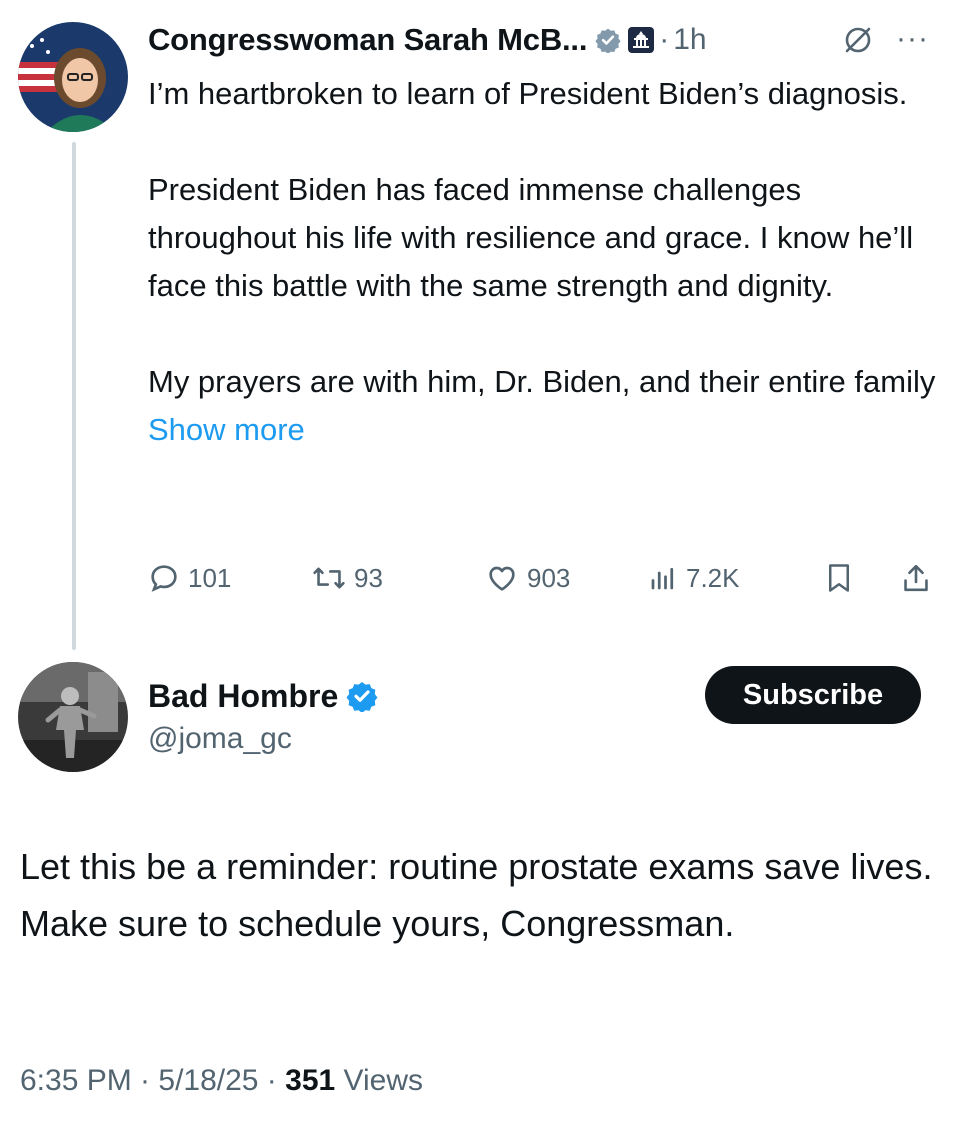 The image size is (964, 1123). What do you see at coordinates (713, 577) in the screenshot?
I see `views-count: 7.2K` at bounding box center [713, 577].